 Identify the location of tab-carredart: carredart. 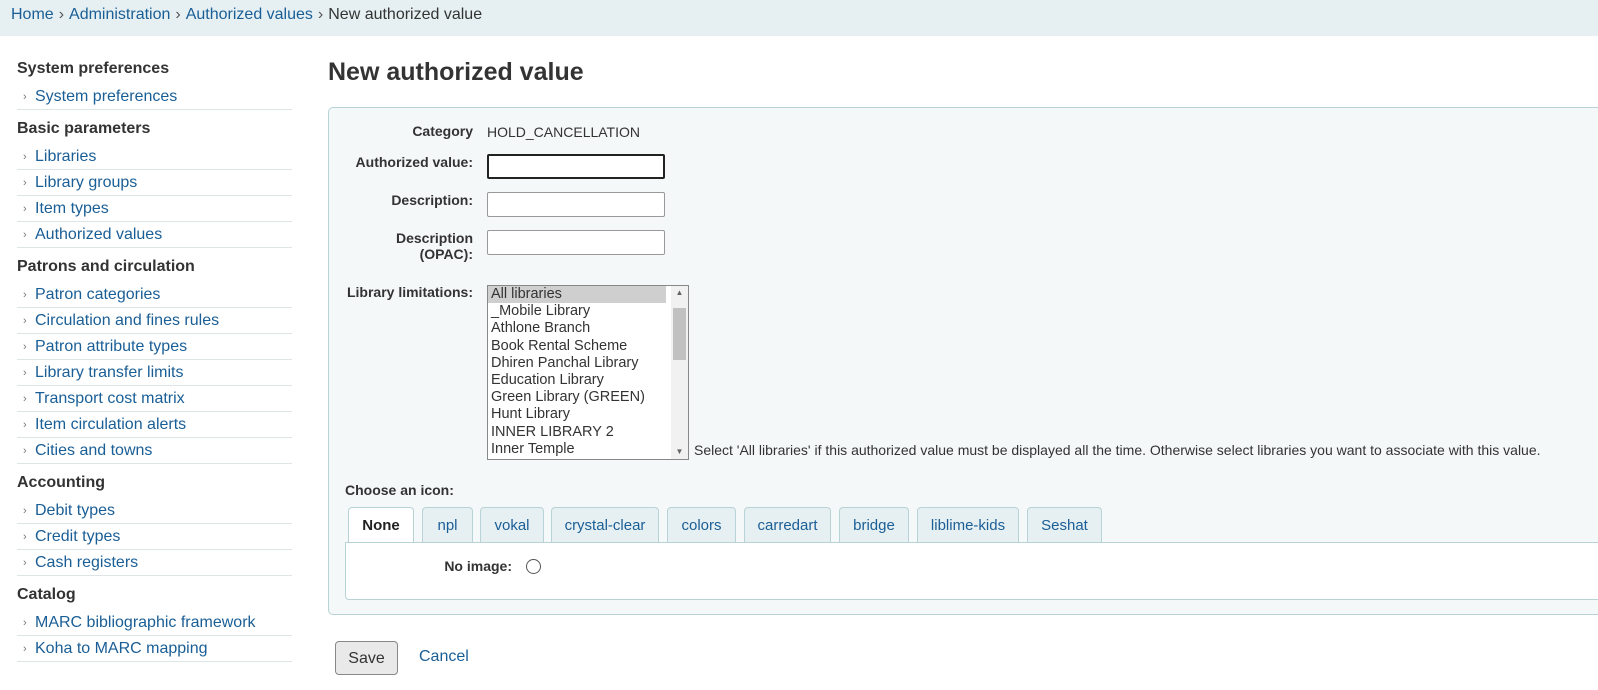
(787, 524).